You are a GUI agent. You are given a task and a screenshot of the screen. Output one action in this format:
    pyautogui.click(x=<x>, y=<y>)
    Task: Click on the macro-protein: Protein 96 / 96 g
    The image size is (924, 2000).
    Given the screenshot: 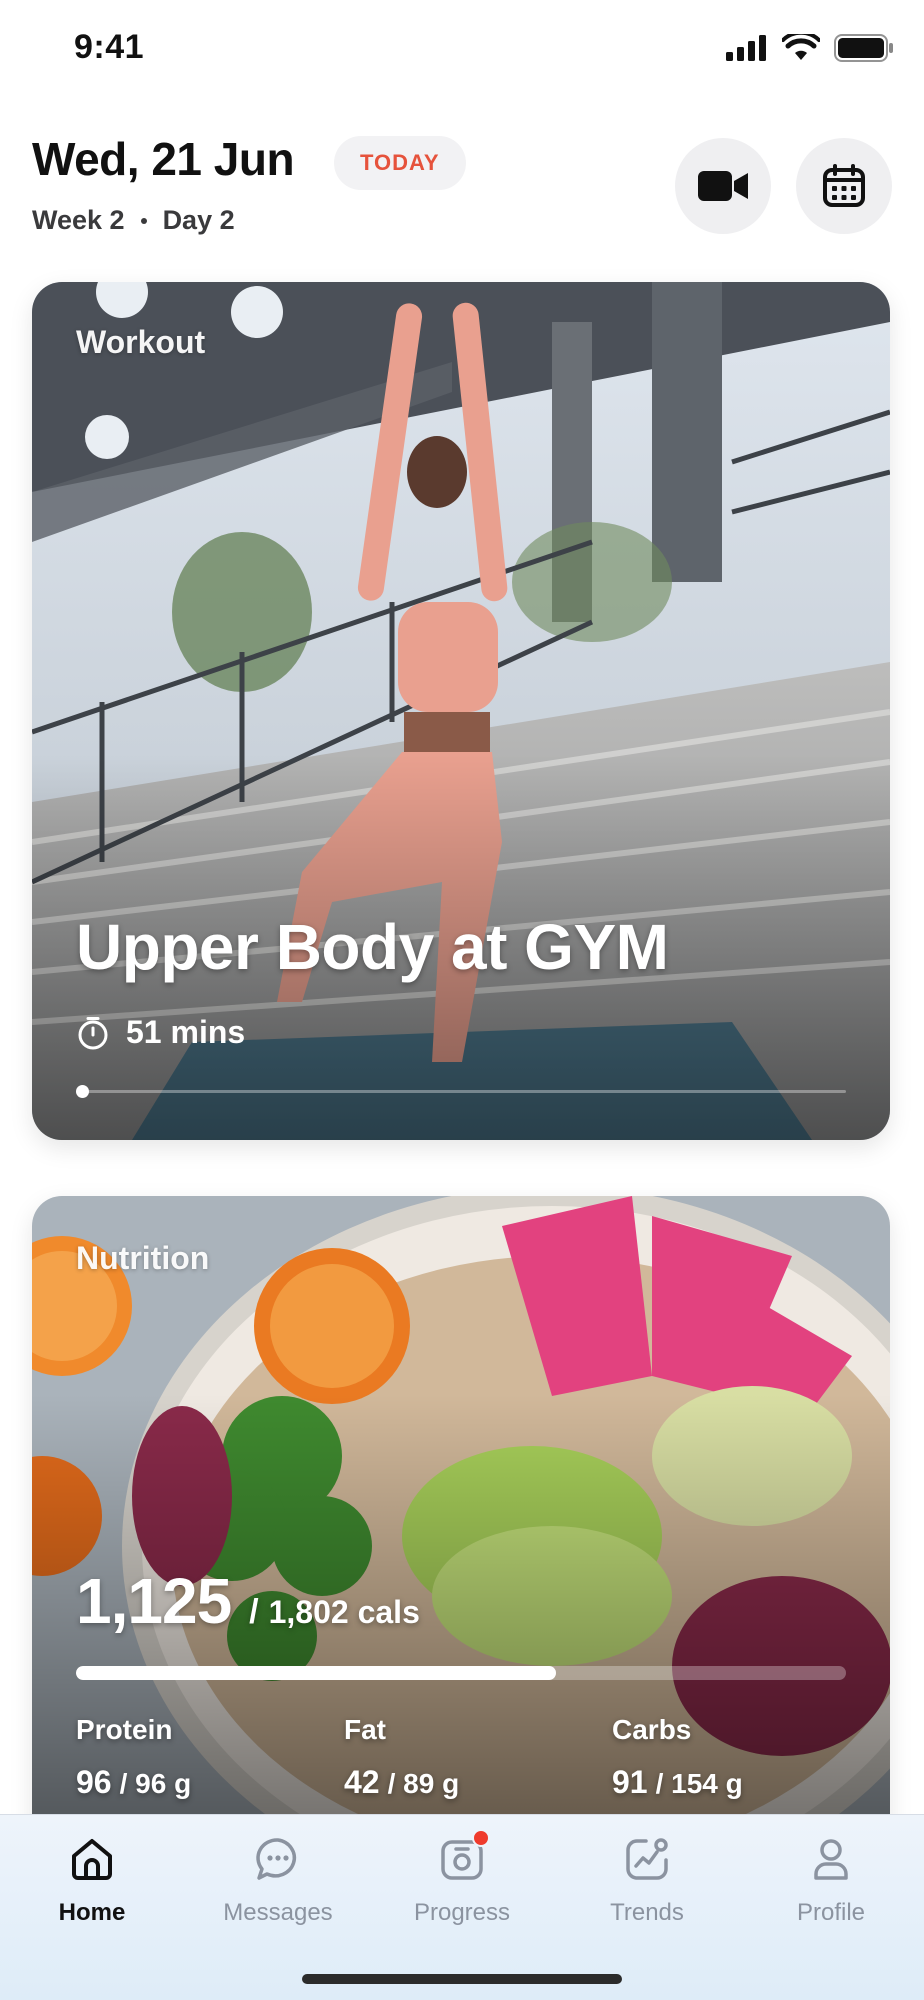 What is the action you would take?
    pyautogui.click(x=133, y=1757)
    